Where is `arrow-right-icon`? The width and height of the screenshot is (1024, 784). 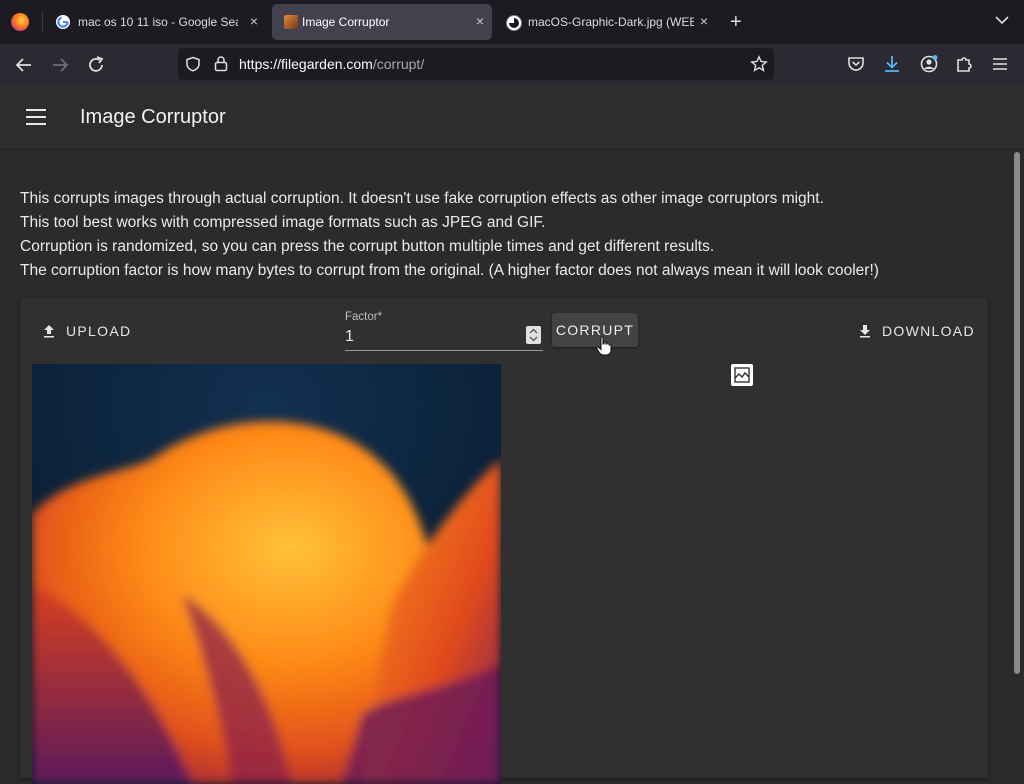
arrow-right-icon is located at coordinates (61, 65).